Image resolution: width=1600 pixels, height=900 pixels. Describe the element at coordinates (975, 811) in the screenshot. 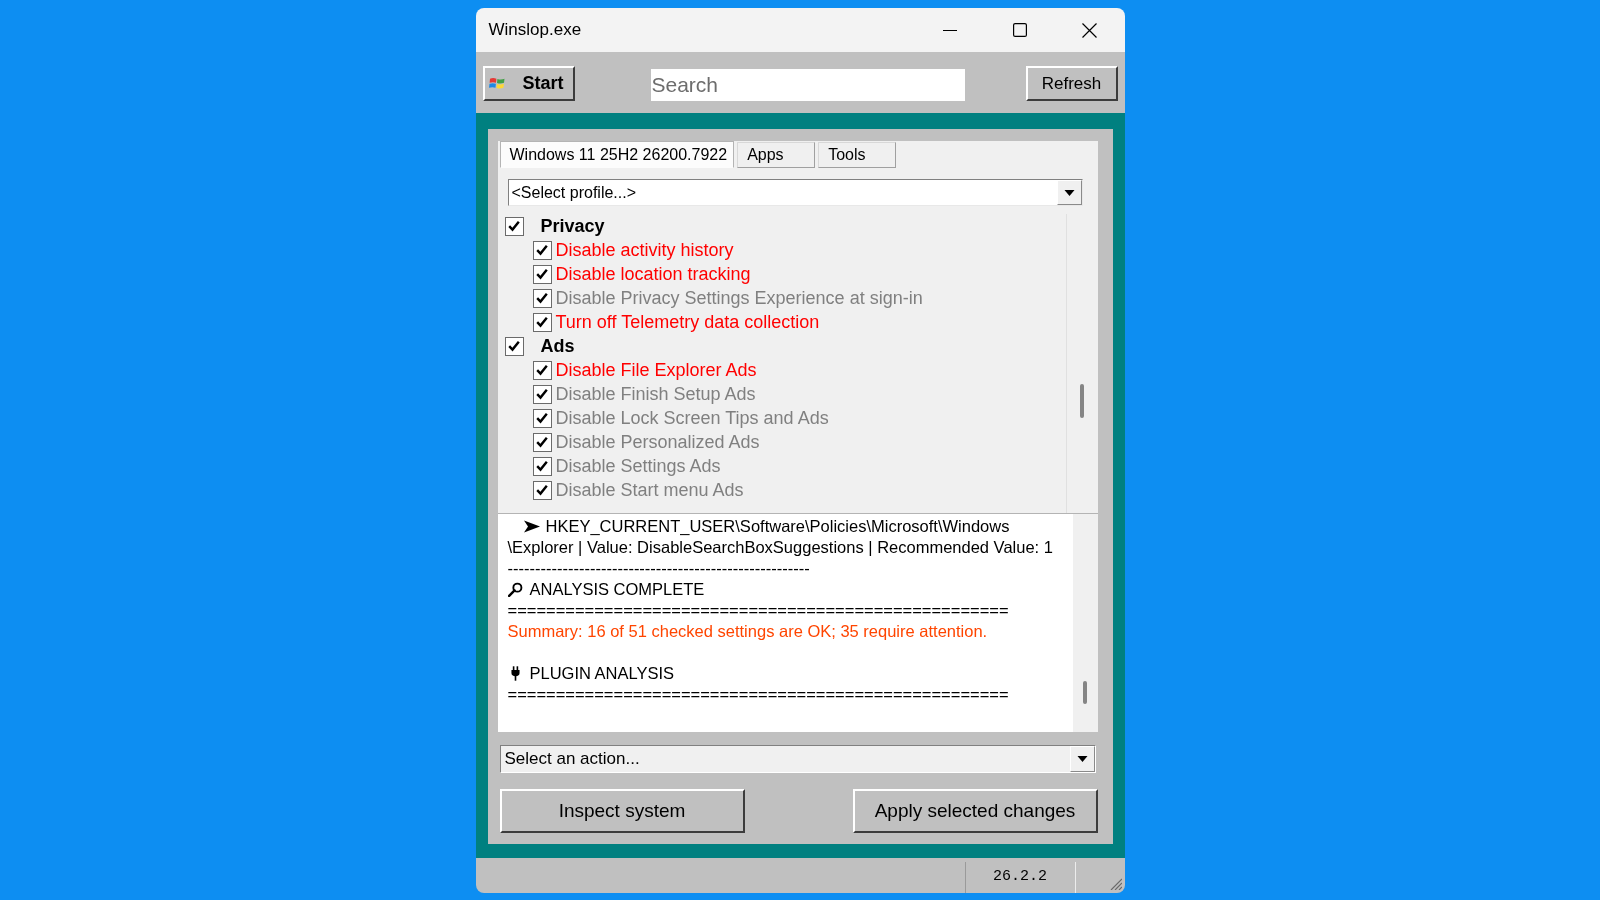

I see `apply-button: Apply selected changes` at that location.